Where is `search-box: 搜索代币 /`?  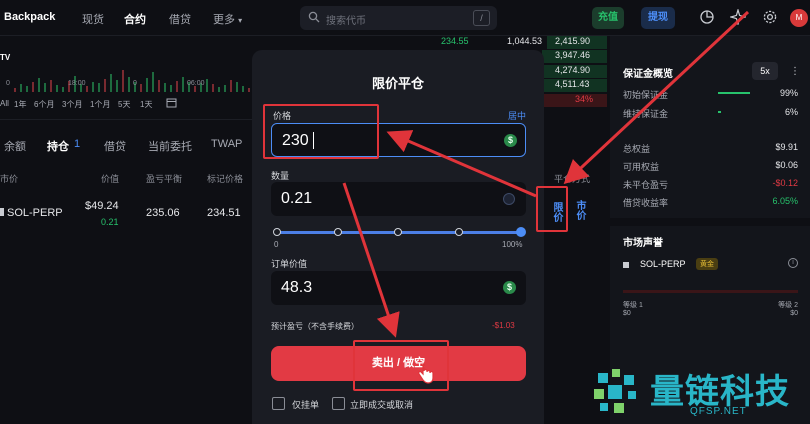
search-box: 搜索代币 / is located at coordinates (398, 18).